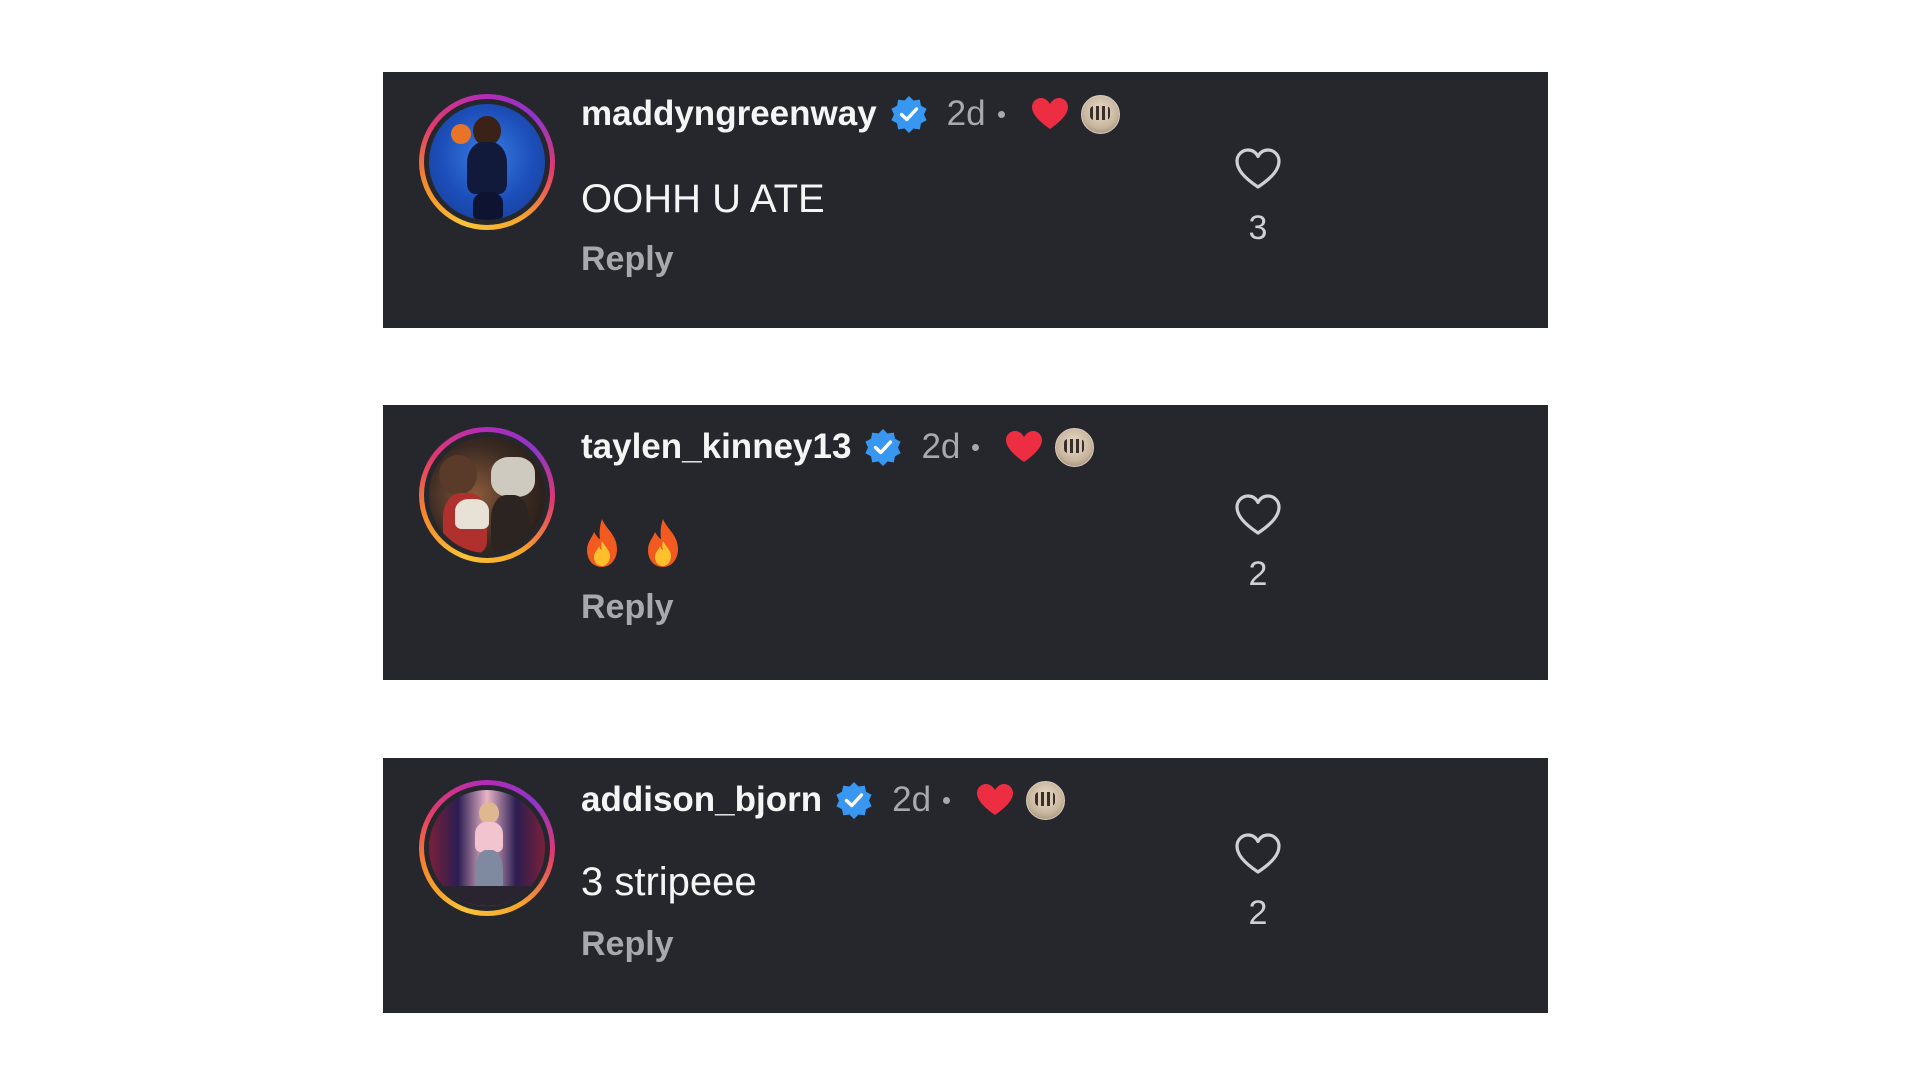 This screenshot has width=1920, height=1080. What do you see at coordinates (716, 447) in the screenshot?
I see `username: taylen_kinney13` at bounding box center [716, 447].